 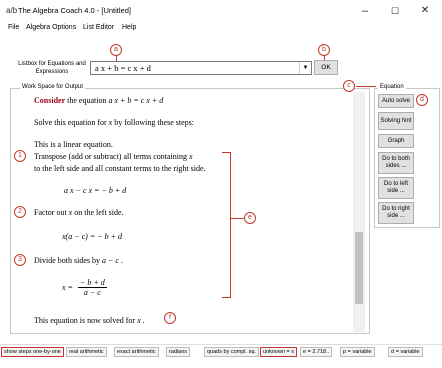 I want to click on solved-text: This equation is now solved for, so click(x=85, y=320).